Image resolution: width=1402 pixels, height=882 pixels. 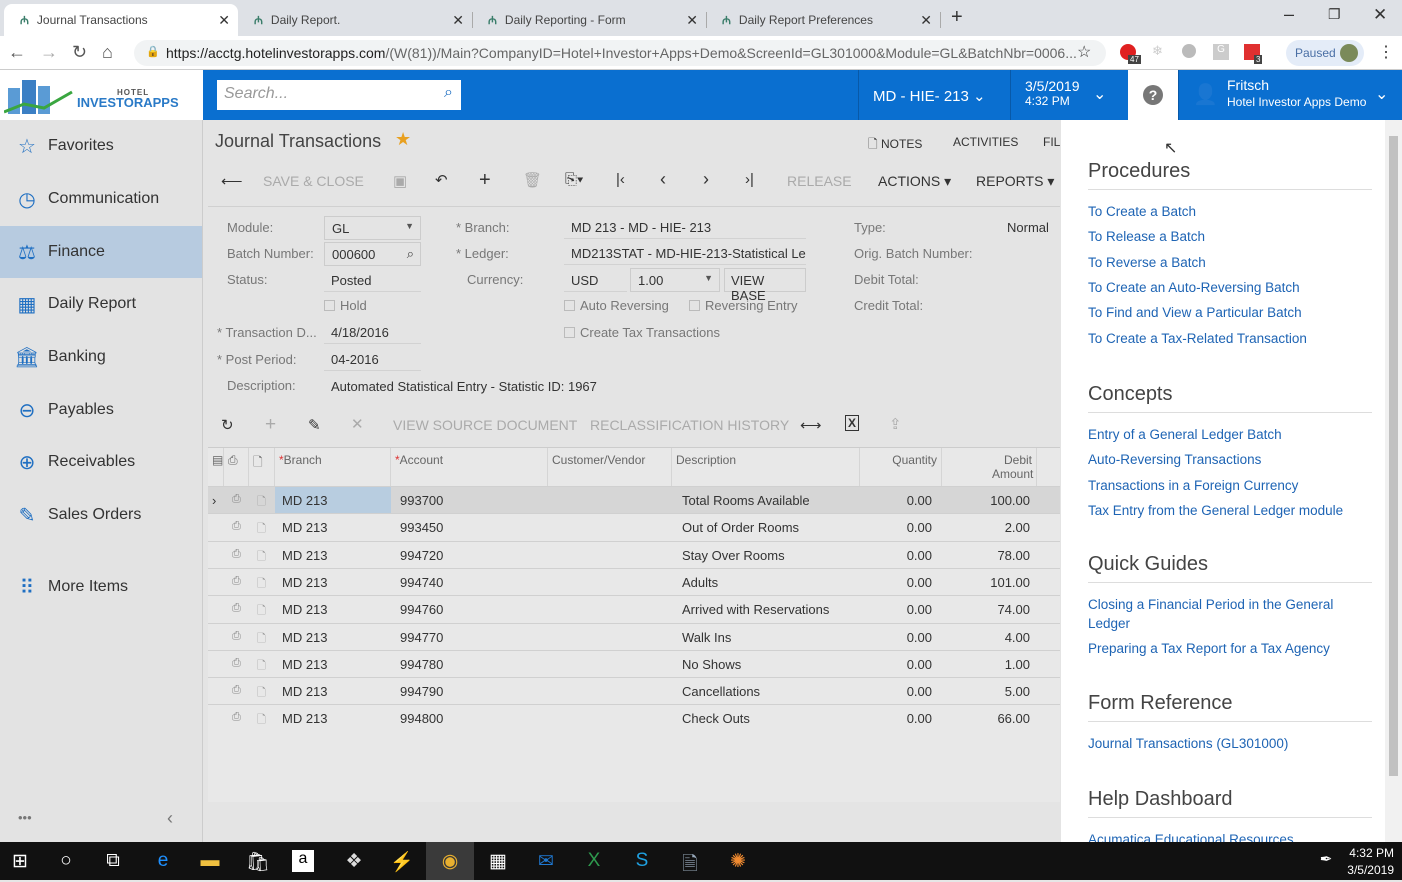 What do you see at coordinates (313, 181) in the screenshot?
I see `save-close-button: SAVE & CLOSE` at bounding box center [313, 181].